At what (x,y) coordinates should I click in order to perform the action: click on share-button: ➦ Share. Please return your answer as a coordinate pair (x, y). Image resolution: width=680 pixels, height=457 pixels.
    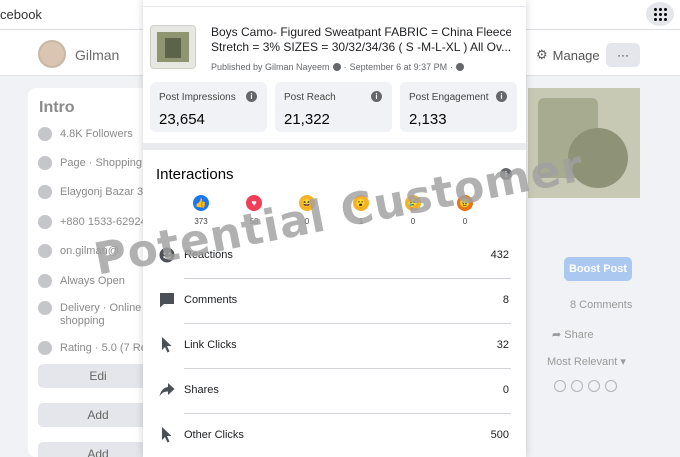
    Looking at the image, I should click on (573, 334).